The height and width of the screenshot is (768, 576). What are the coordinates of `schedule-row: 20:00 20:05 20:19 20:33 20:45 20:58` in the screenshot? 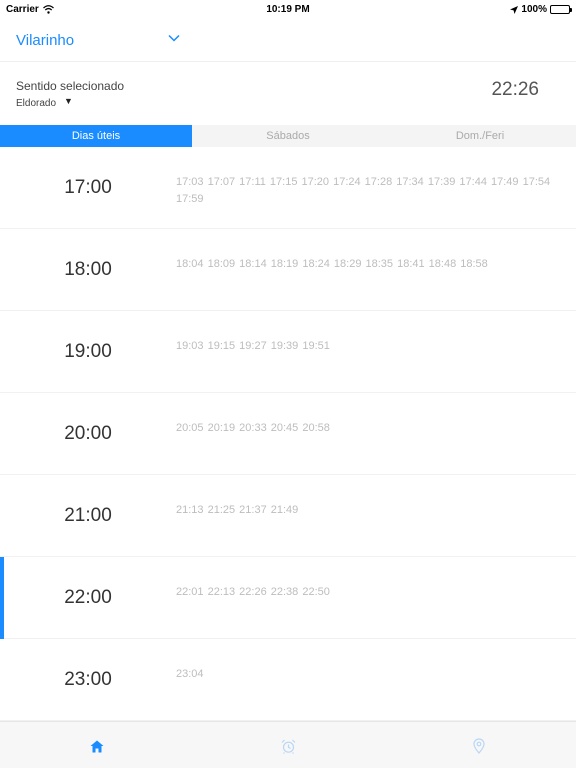 It's located at (288, 434).